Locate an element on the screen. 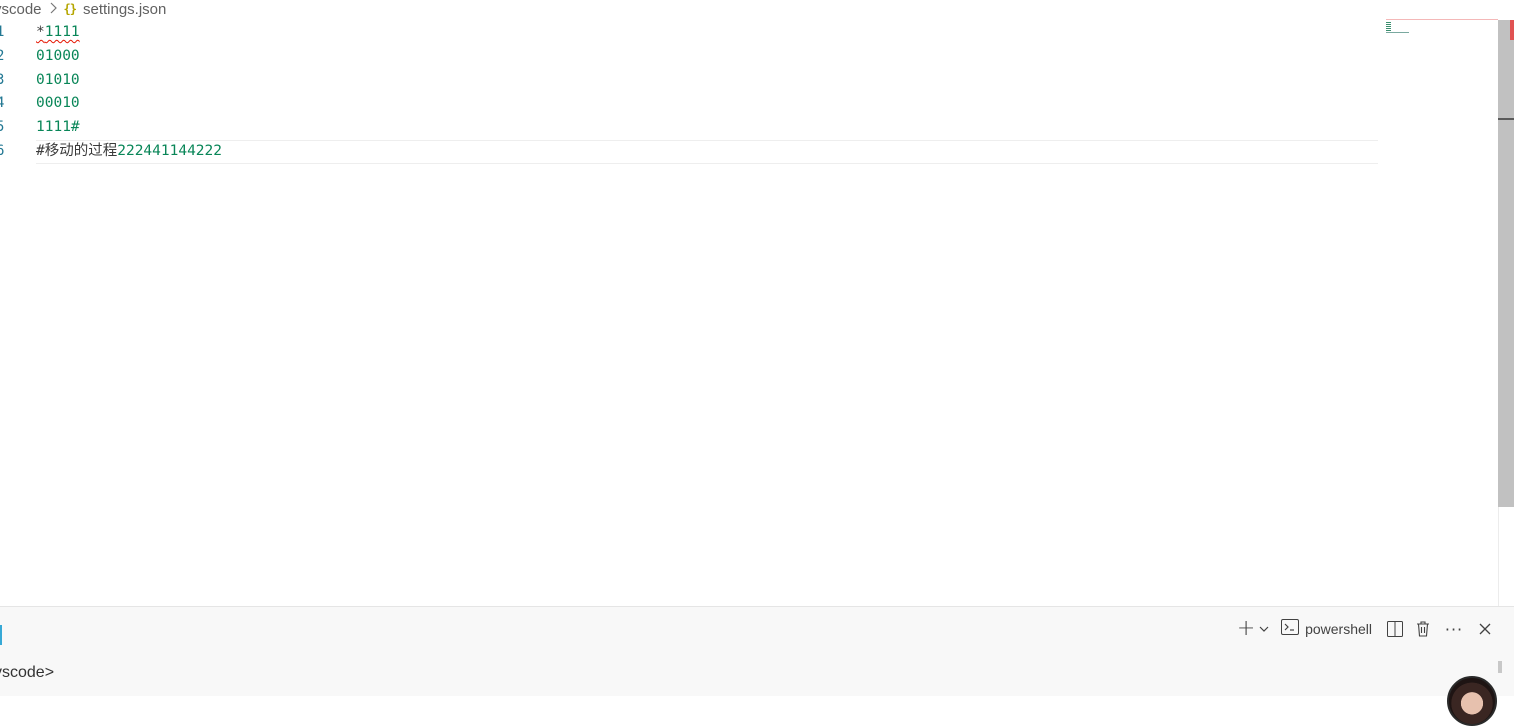 The image size is (1514, 726). breadcrumb-folder: vscode is located at coordinates (21, 9).